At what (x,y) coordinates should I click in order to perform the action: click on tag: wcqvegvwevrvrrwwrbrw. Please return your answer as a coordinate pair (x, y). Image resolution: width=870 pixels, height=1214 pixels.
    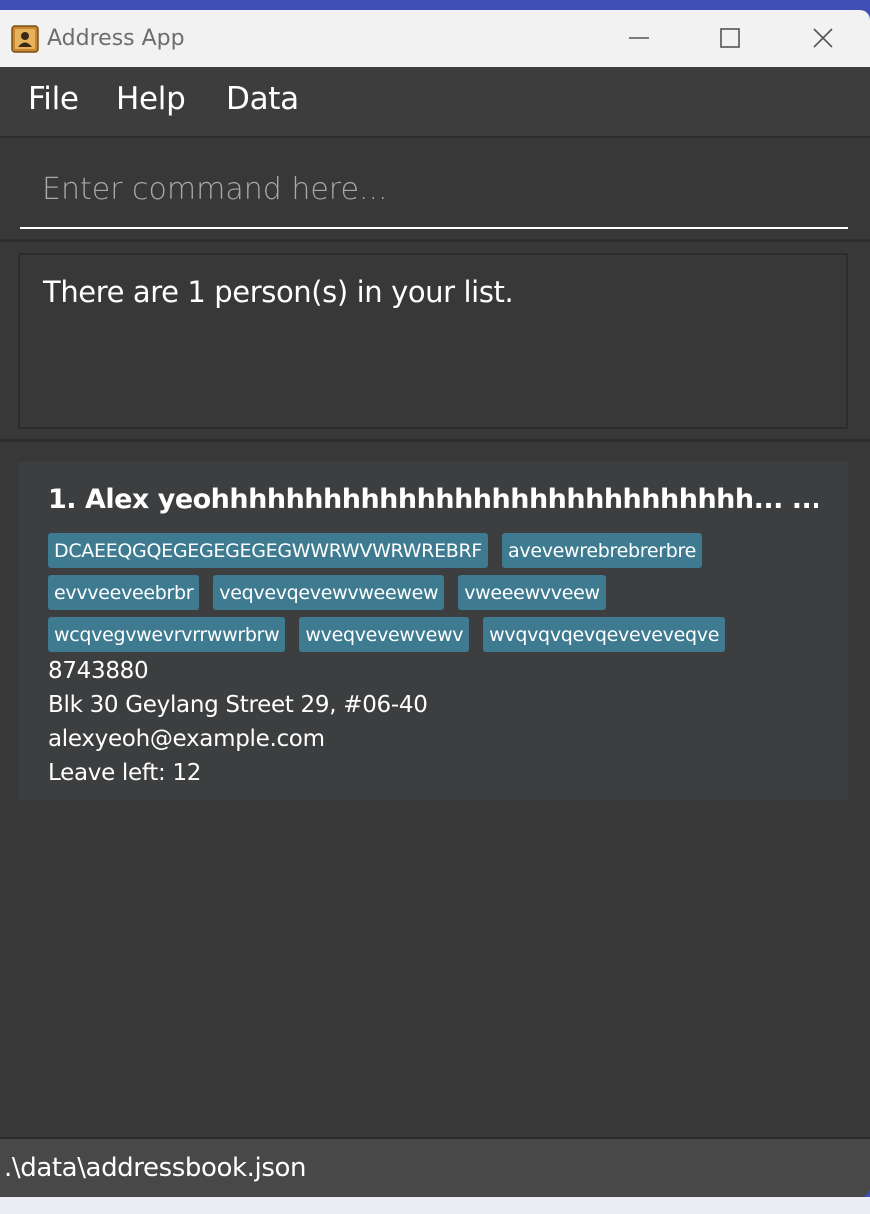
    Looking at the image, I should click on (167, 634).